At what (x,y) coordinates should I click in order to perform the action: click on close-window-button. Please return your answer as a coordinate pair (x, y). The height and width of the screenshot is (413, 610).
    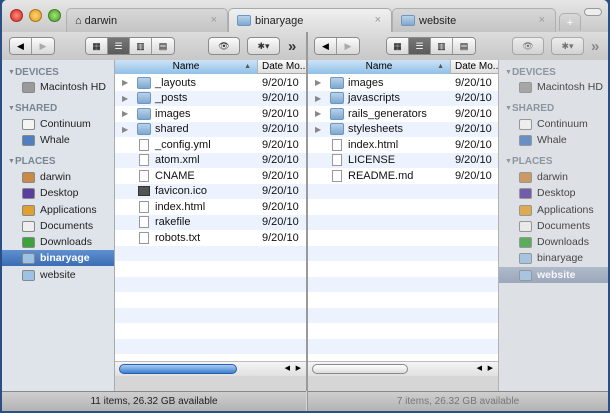
    Looking at the image, I should click on (16, 15).